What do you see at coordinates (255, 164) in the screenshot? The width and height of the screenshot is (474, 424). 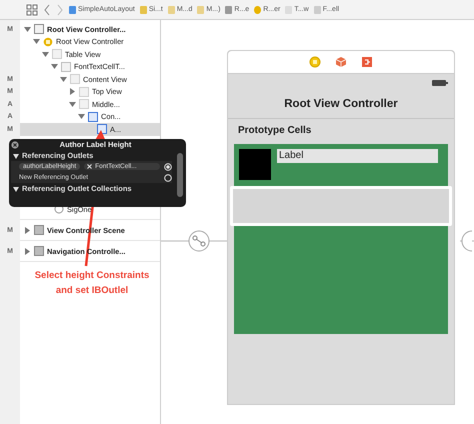 I see `image-placeholder` at bounding box center [255, 164].